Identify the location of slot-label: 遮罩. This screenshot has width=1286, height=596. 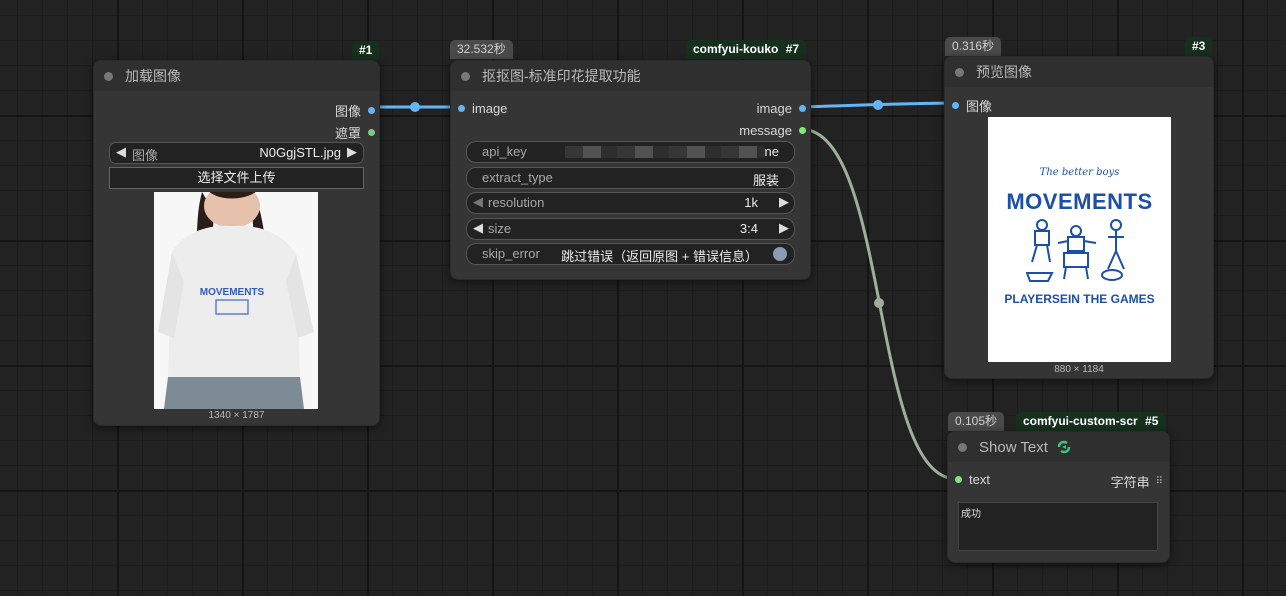
(347, 133).